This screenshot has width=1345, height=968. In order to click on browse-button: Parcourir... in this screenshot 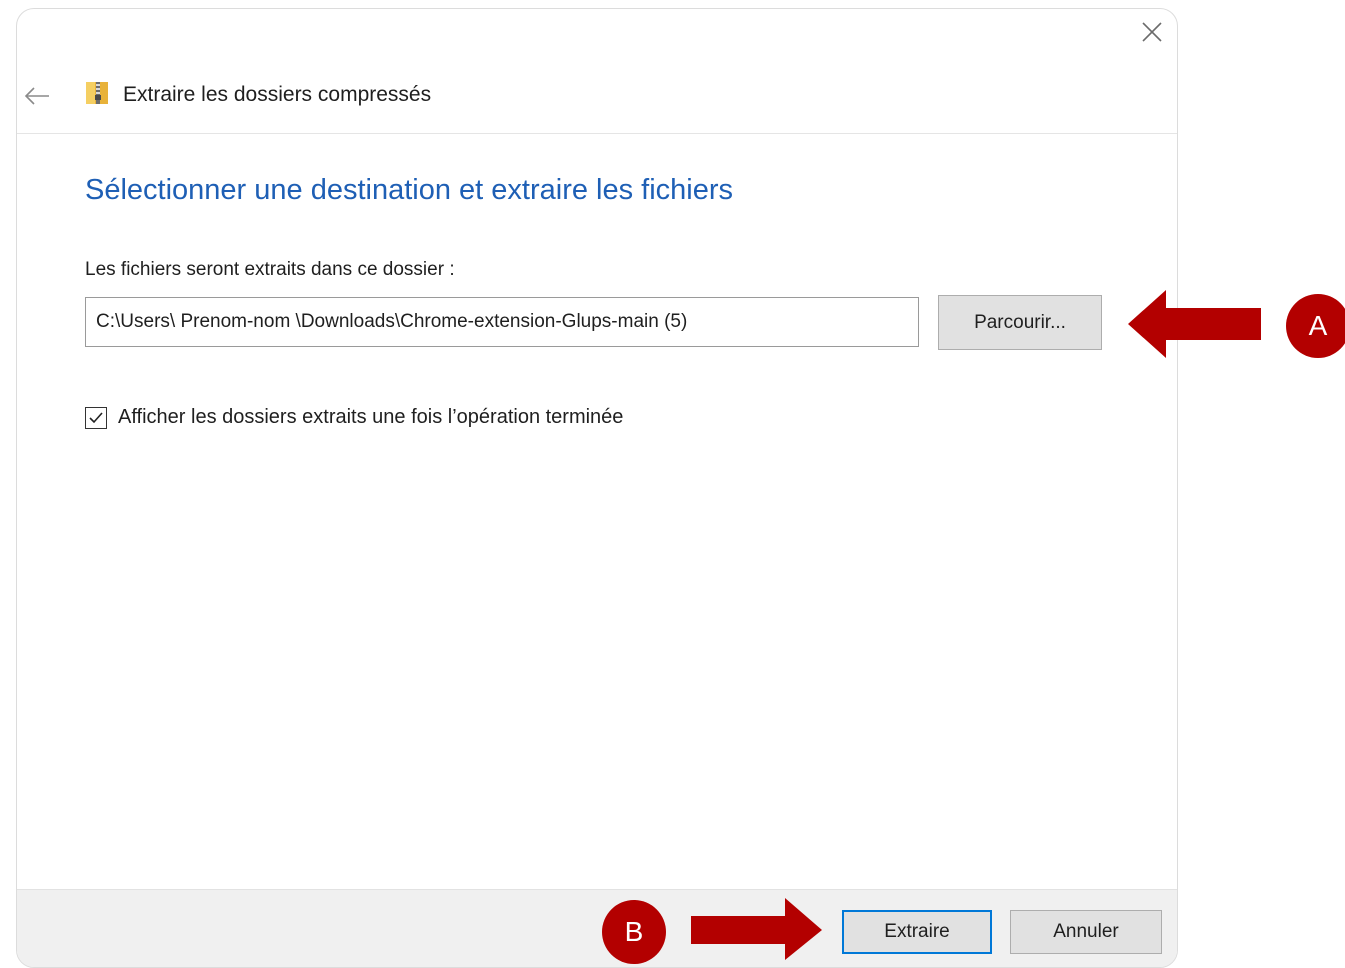, I will do `click(1020, 322)`.